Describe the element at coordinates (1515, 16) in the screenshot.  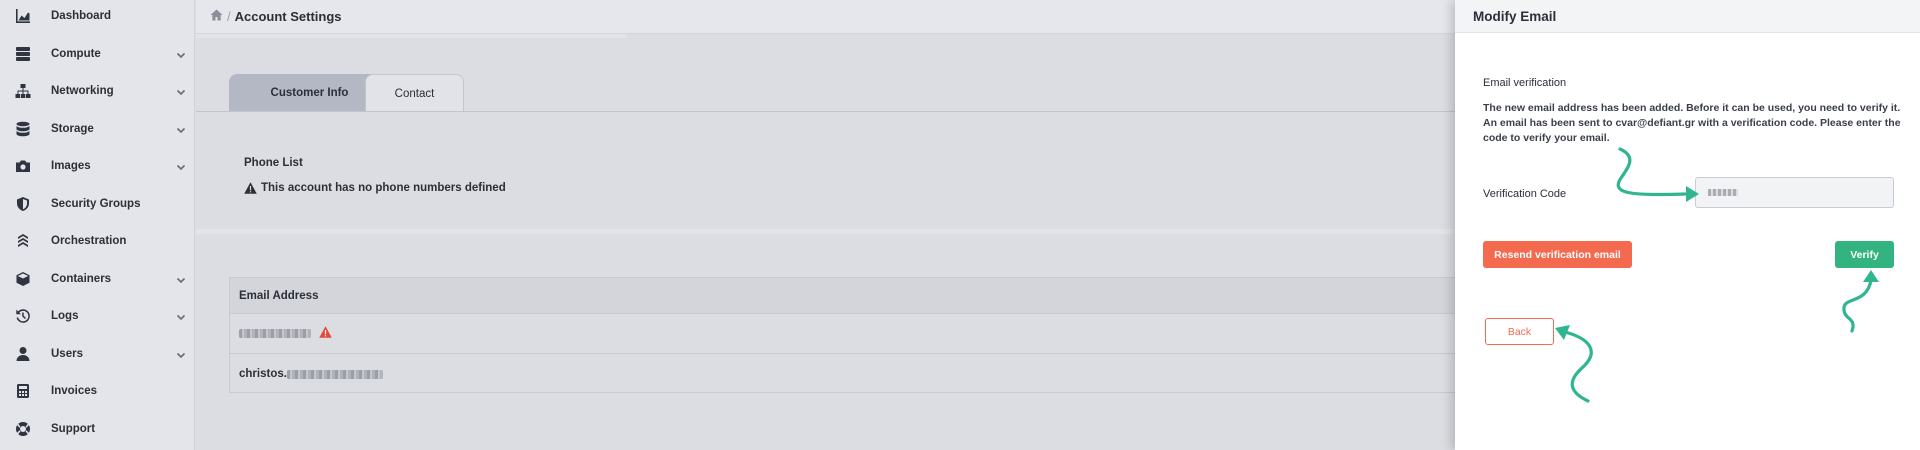
I see `panel-title: Modify Email` at that location.